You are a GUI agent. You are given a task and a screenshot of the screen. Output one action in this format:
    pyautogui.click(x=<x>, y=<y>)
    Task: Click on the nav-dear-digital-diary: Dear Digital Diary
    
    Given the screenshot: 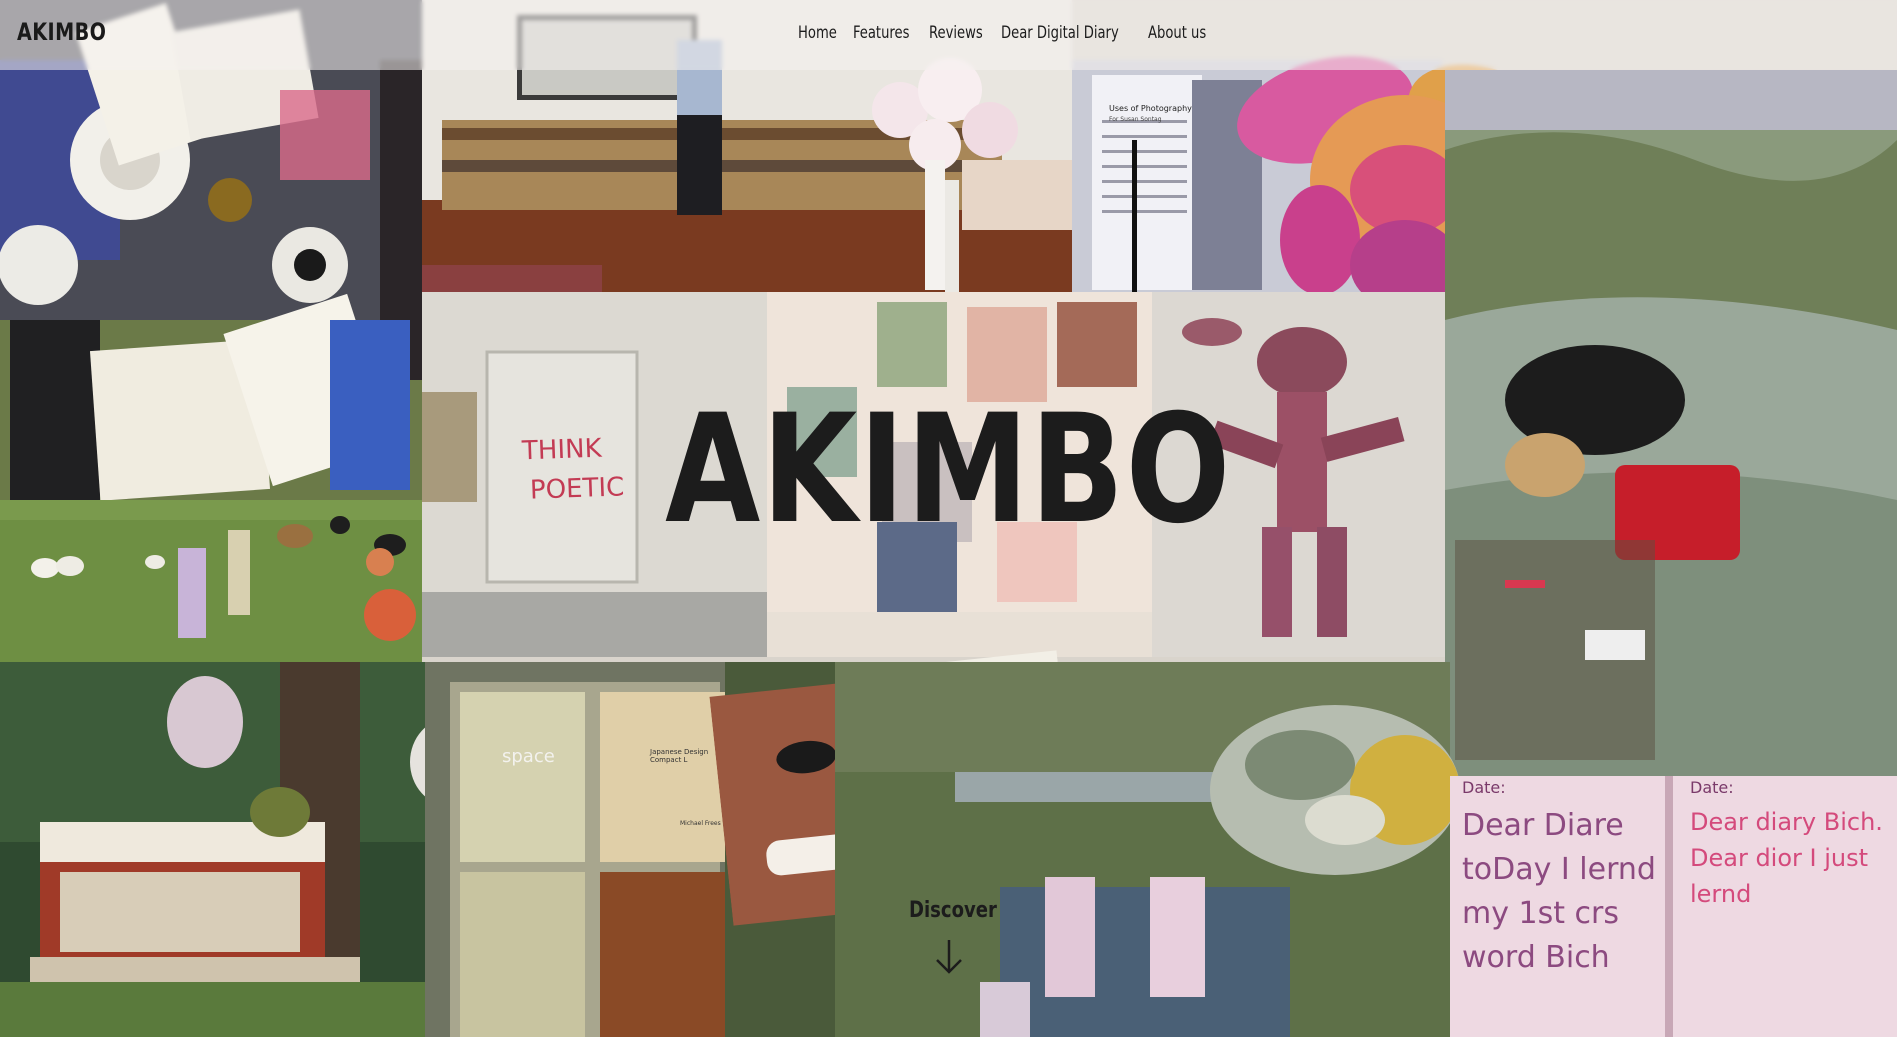 What is the action you would take?
    pyautogui.click(x=1060, y=33)
    